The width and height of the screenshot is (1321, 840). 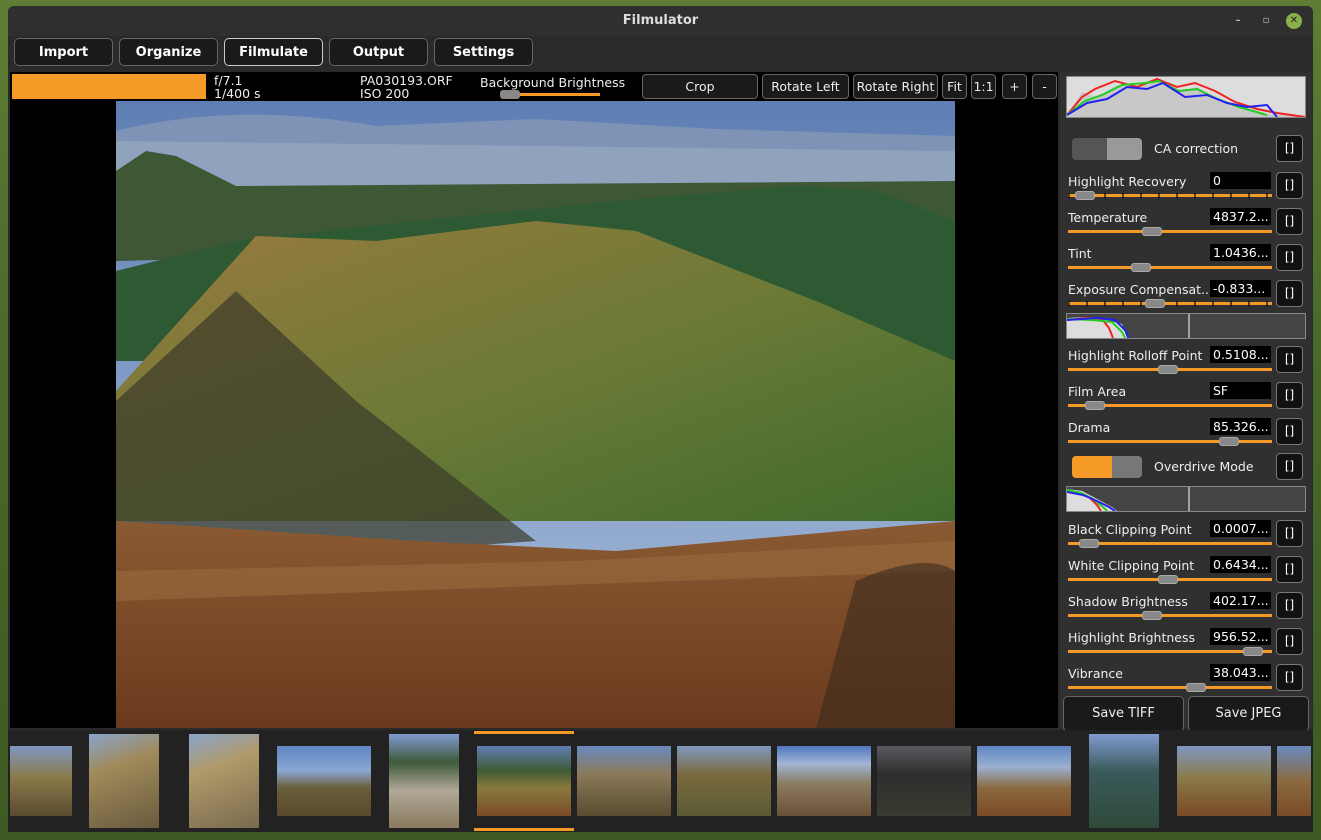 I want to click on film-area-reset-button: [], so click(x=1289, y=395).